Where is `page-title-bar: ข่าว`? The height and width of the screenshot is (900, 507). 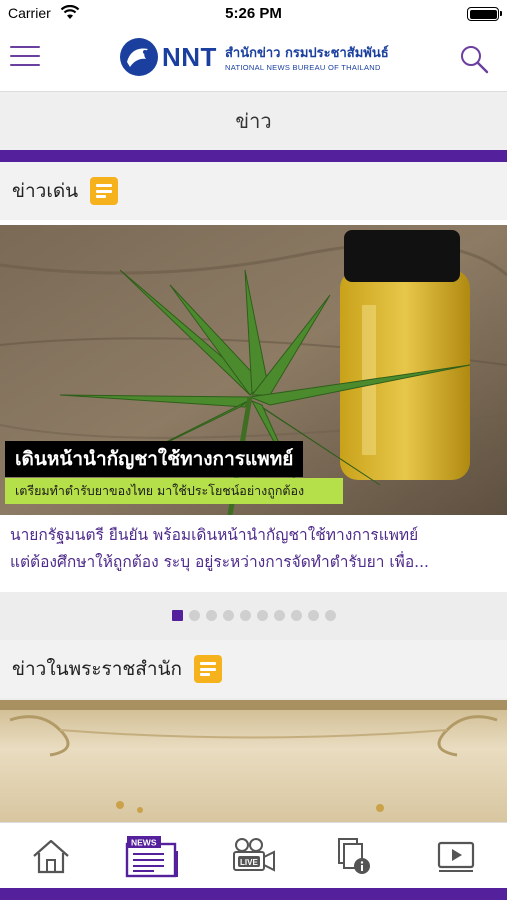 page-title-bar: ข่าว is located at coordinates (253, 121).